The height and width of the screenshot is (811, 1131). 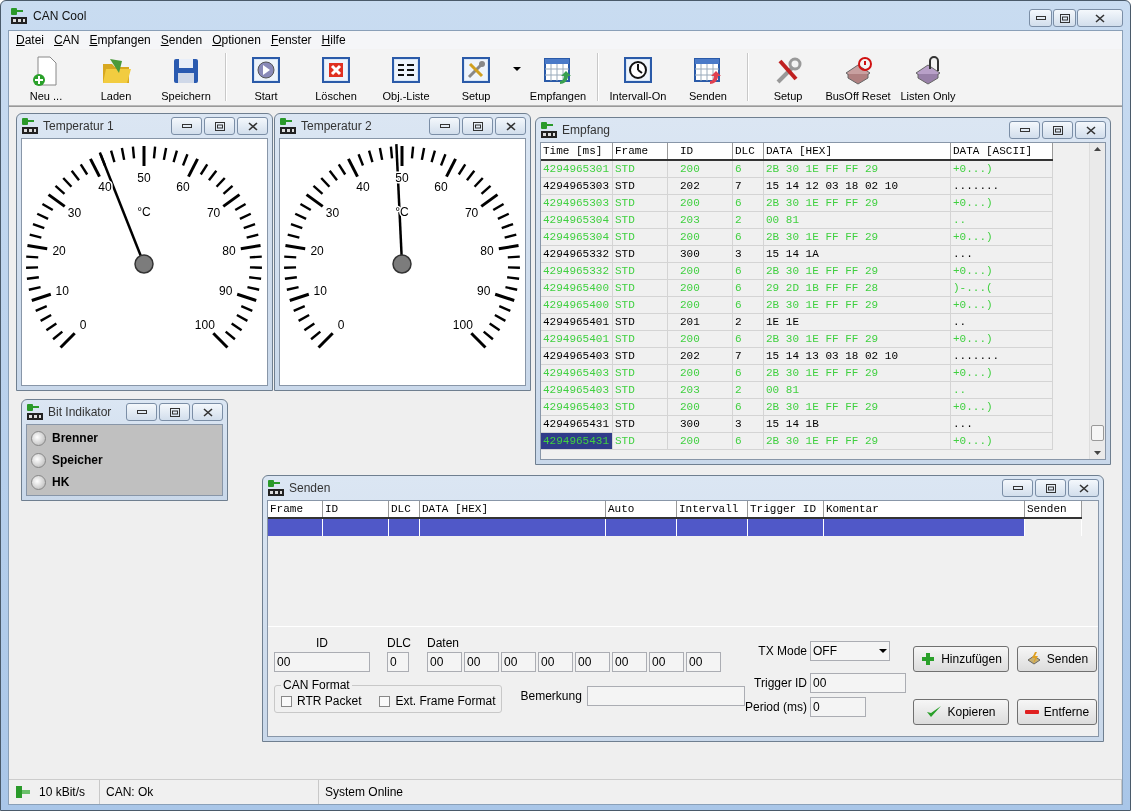 I want to click on caret-icon, so click(x=517, y=69).